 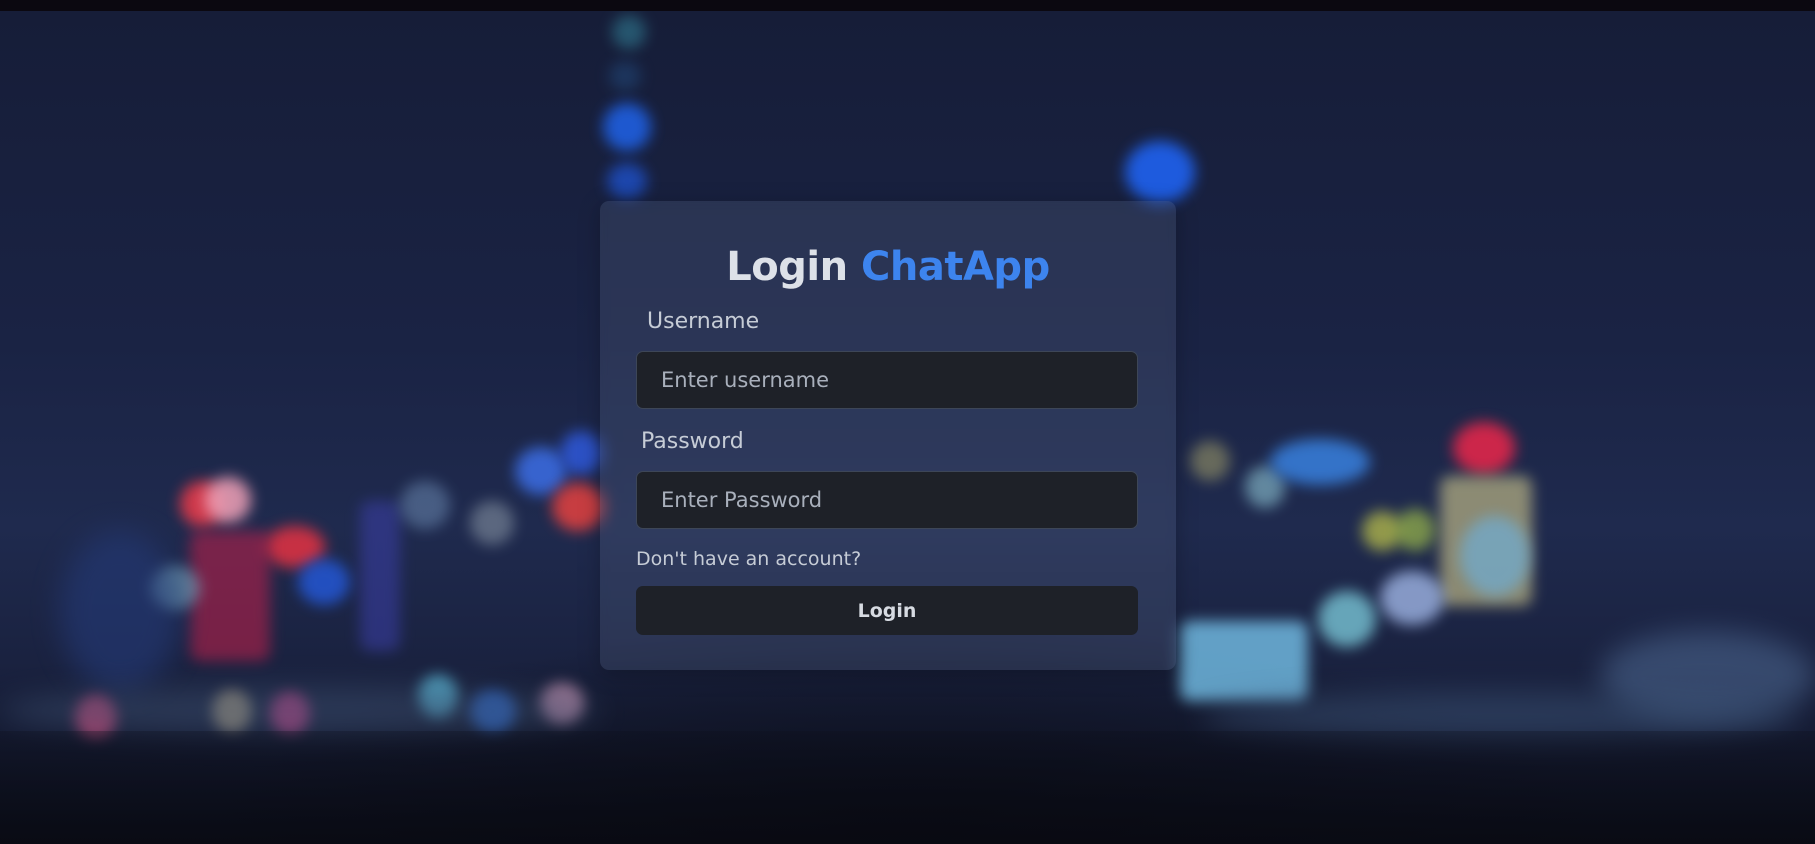 What do you see at coordinates (907, 787) in the screenshot?
I see `water-reflection` at bounding box center [907, 787].